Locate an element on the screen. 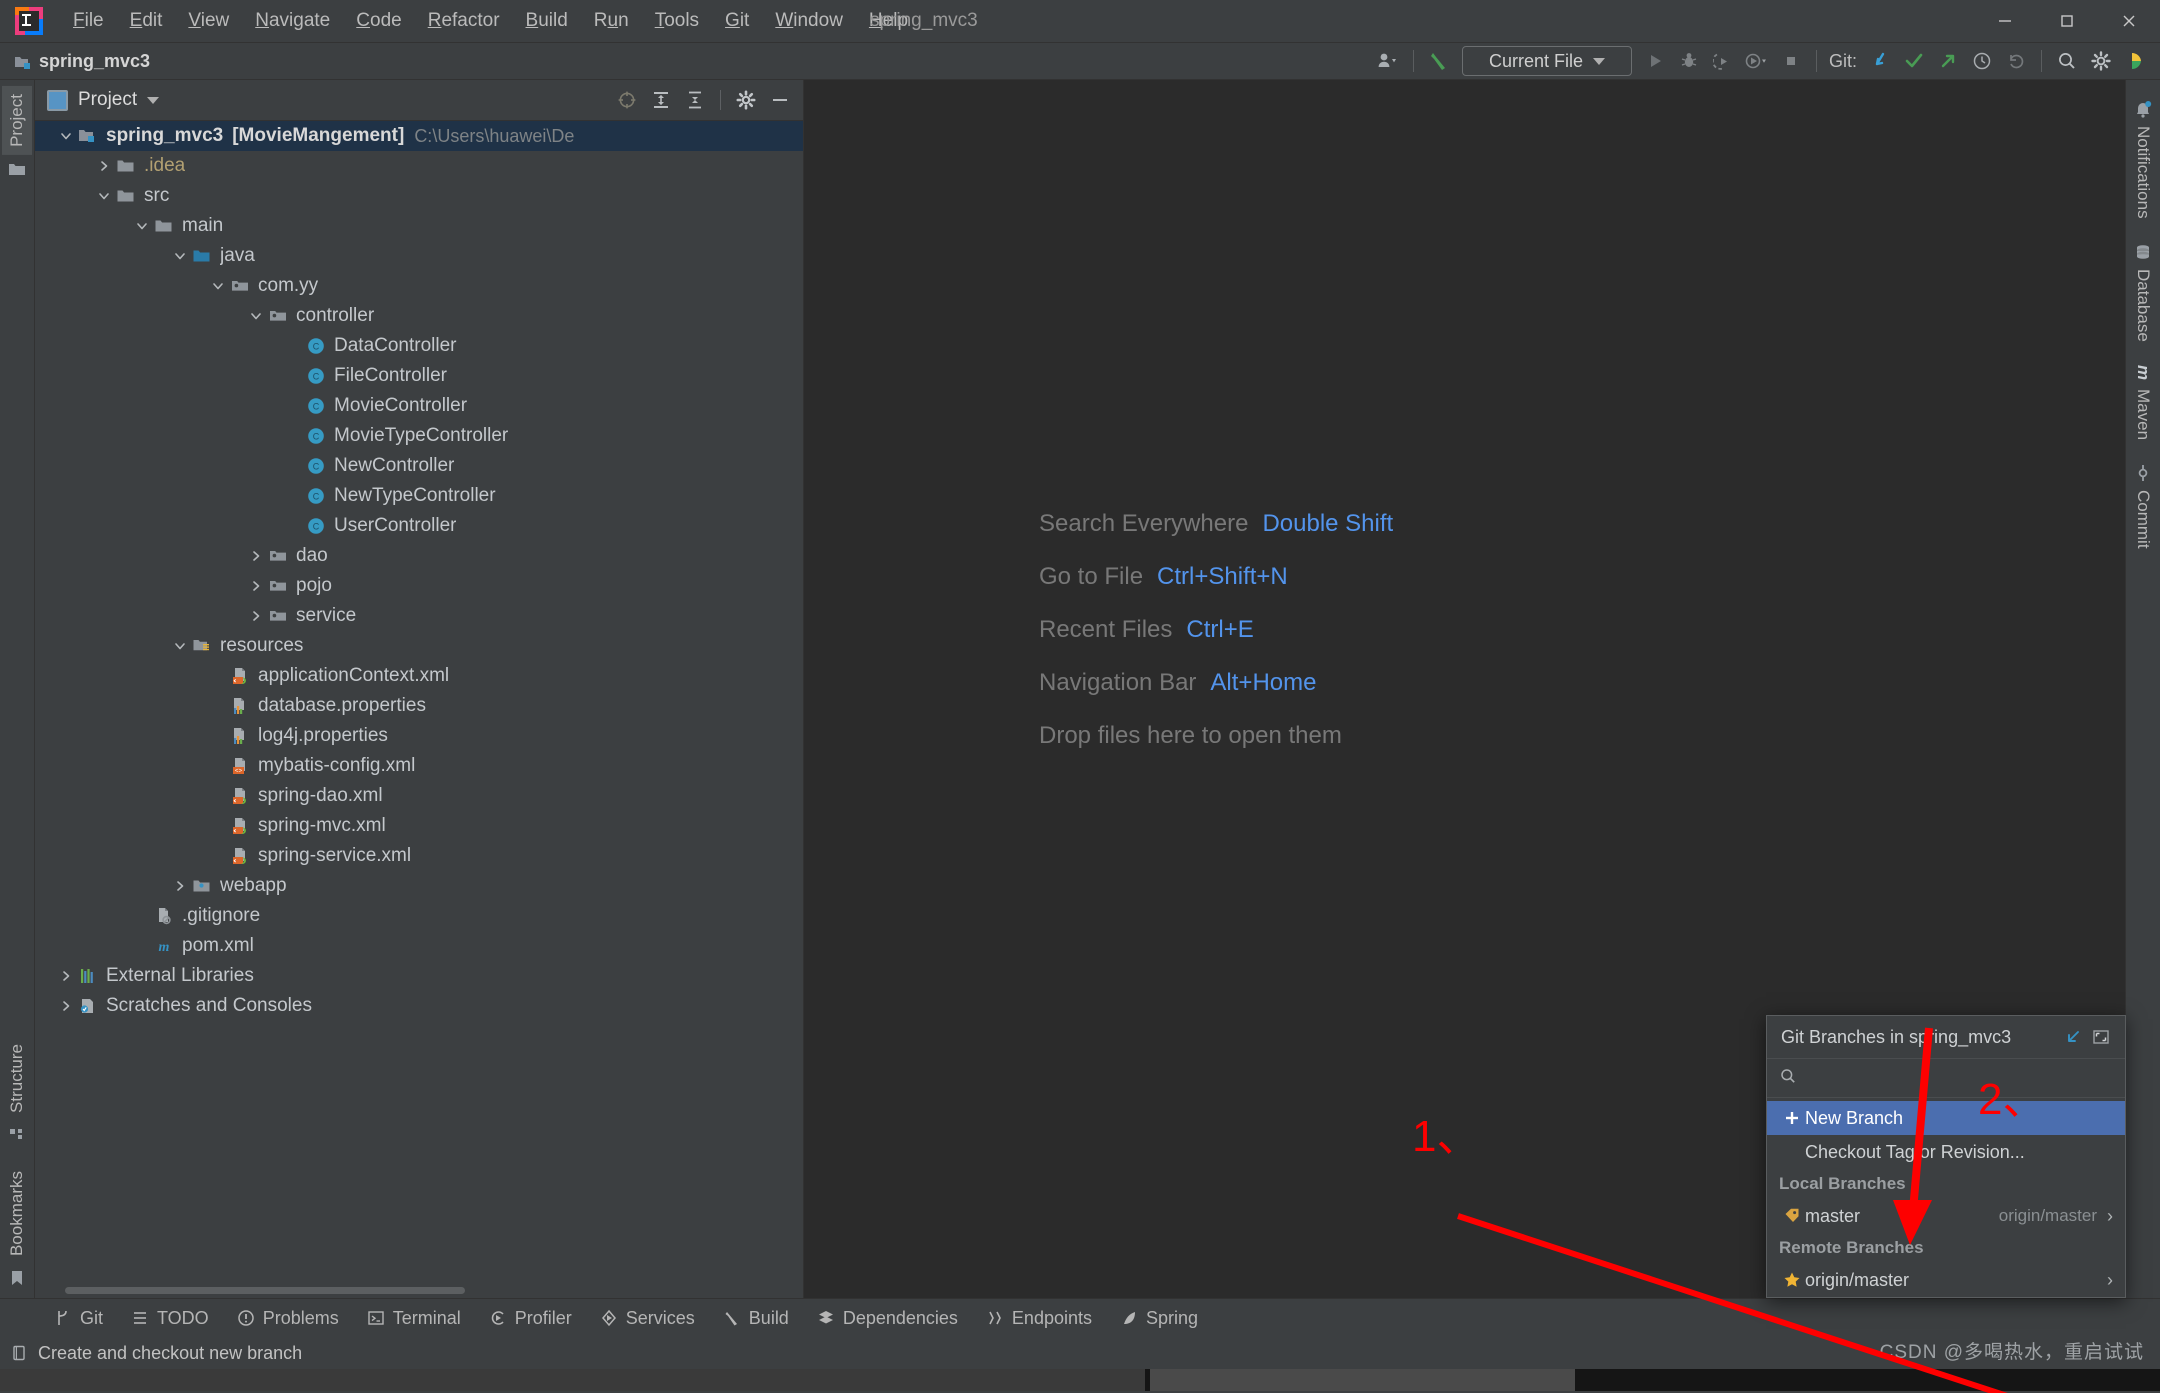  git-branch-search-input is located at coordinates (1959, 1078).